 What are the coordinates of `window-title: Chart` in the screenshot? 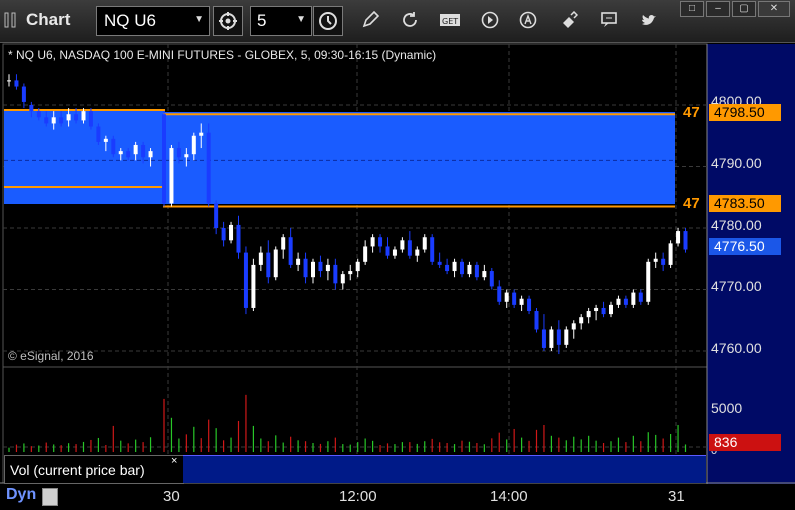 It's located at (48, 19).